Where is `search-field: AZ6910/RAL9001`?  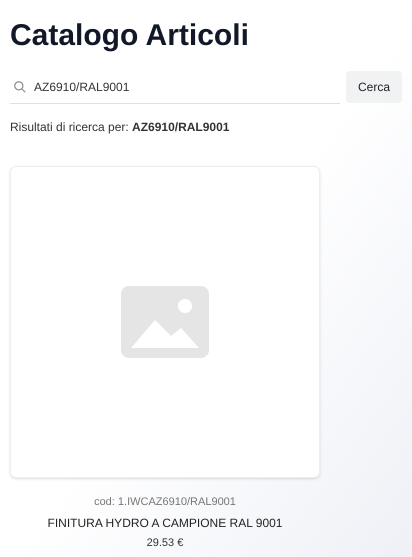
search-field: AZ6910/RAL9001 is located at coordinates (175, 87).